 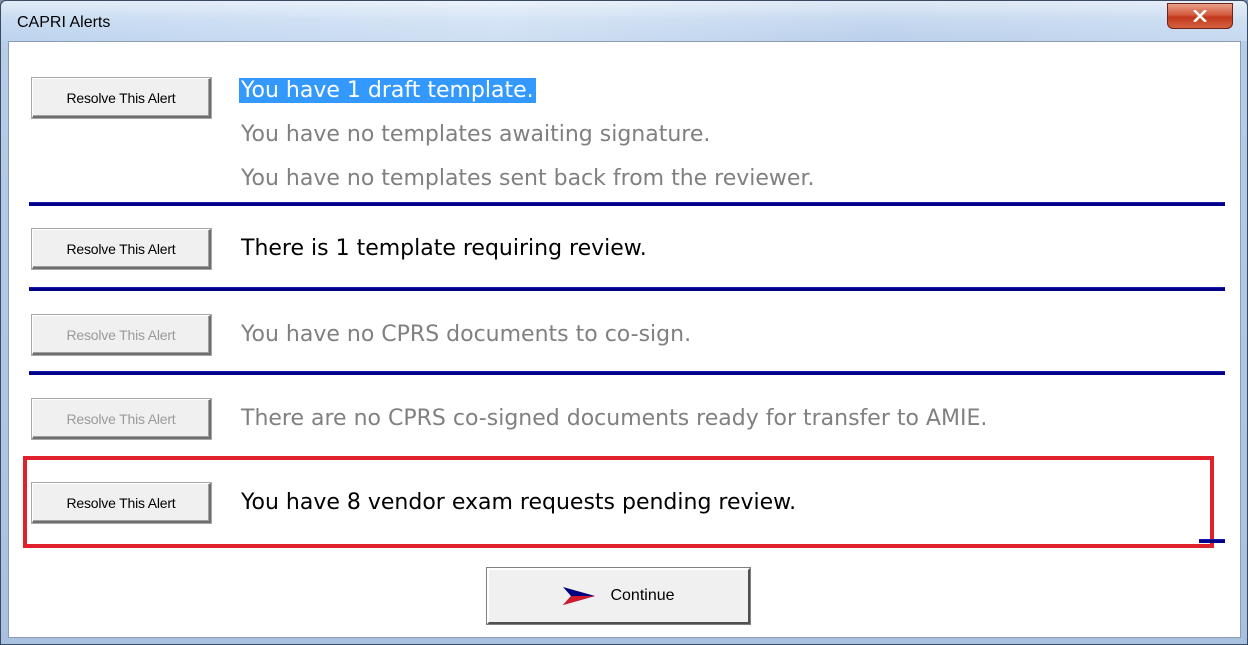 What do you see at coordinates (444, 248) in the screenshot?
I see `alert-template-review-text: There is 1 template requiring review.` at bounding box center [444, 248].